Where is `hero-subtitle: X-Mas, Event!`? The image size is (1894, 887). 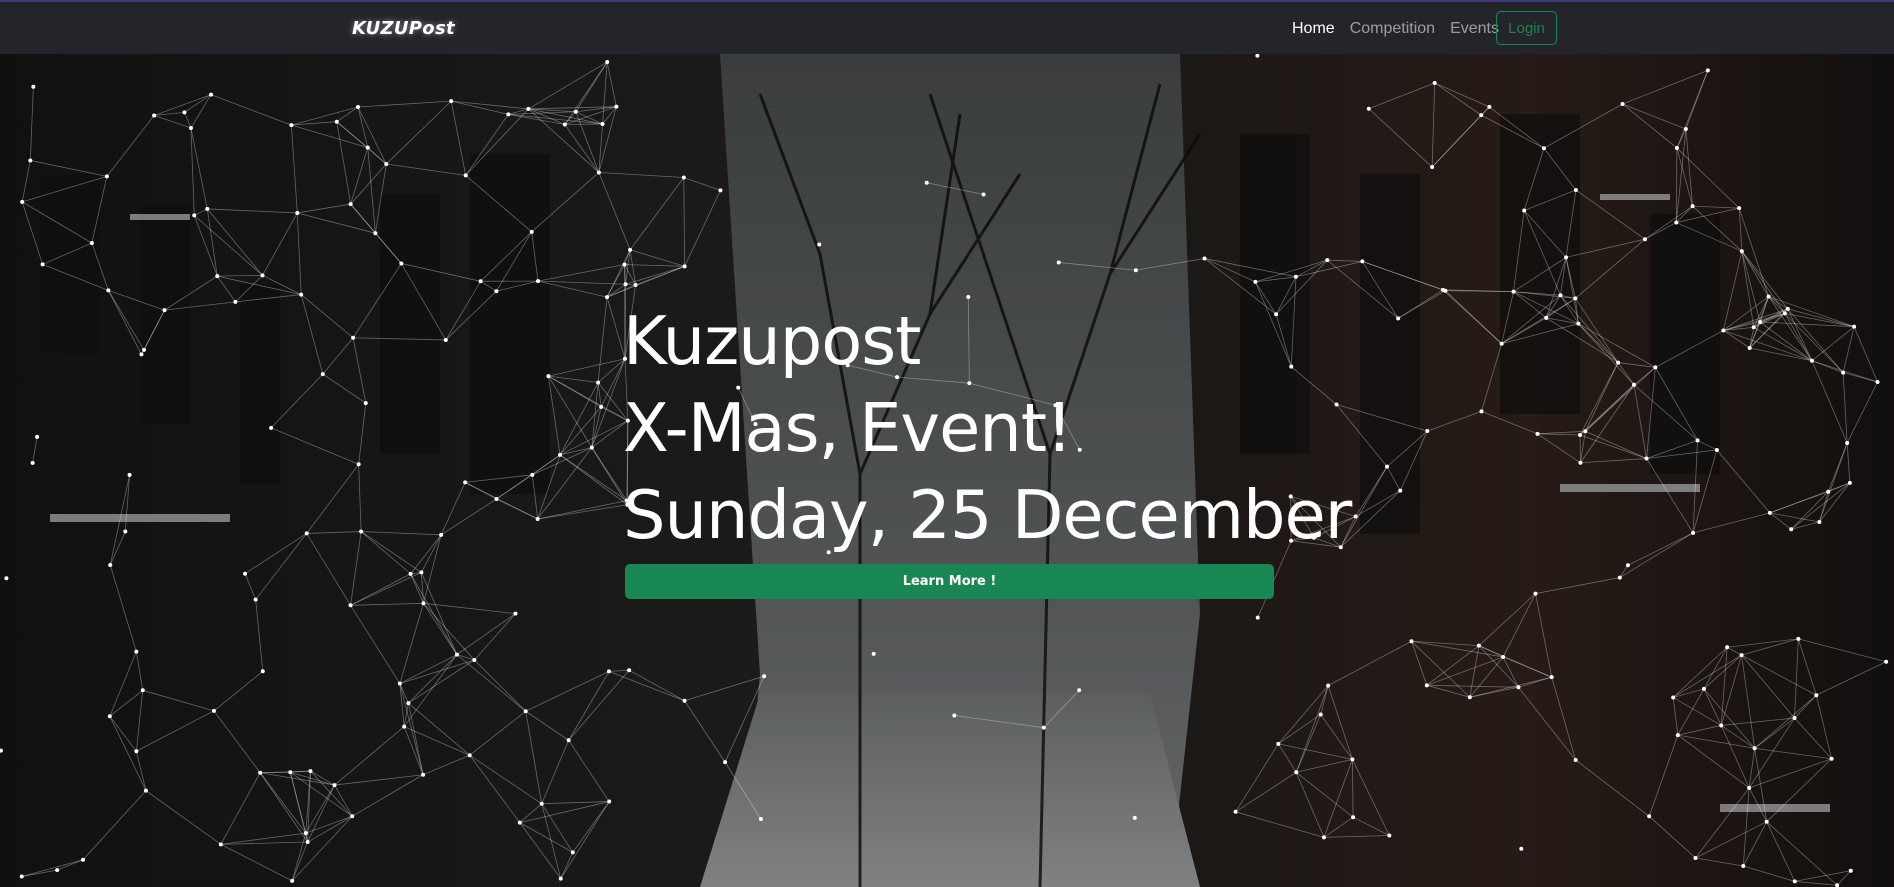
hero-subtitle: X-Mas, Event! is located at coordinates (848, 428).